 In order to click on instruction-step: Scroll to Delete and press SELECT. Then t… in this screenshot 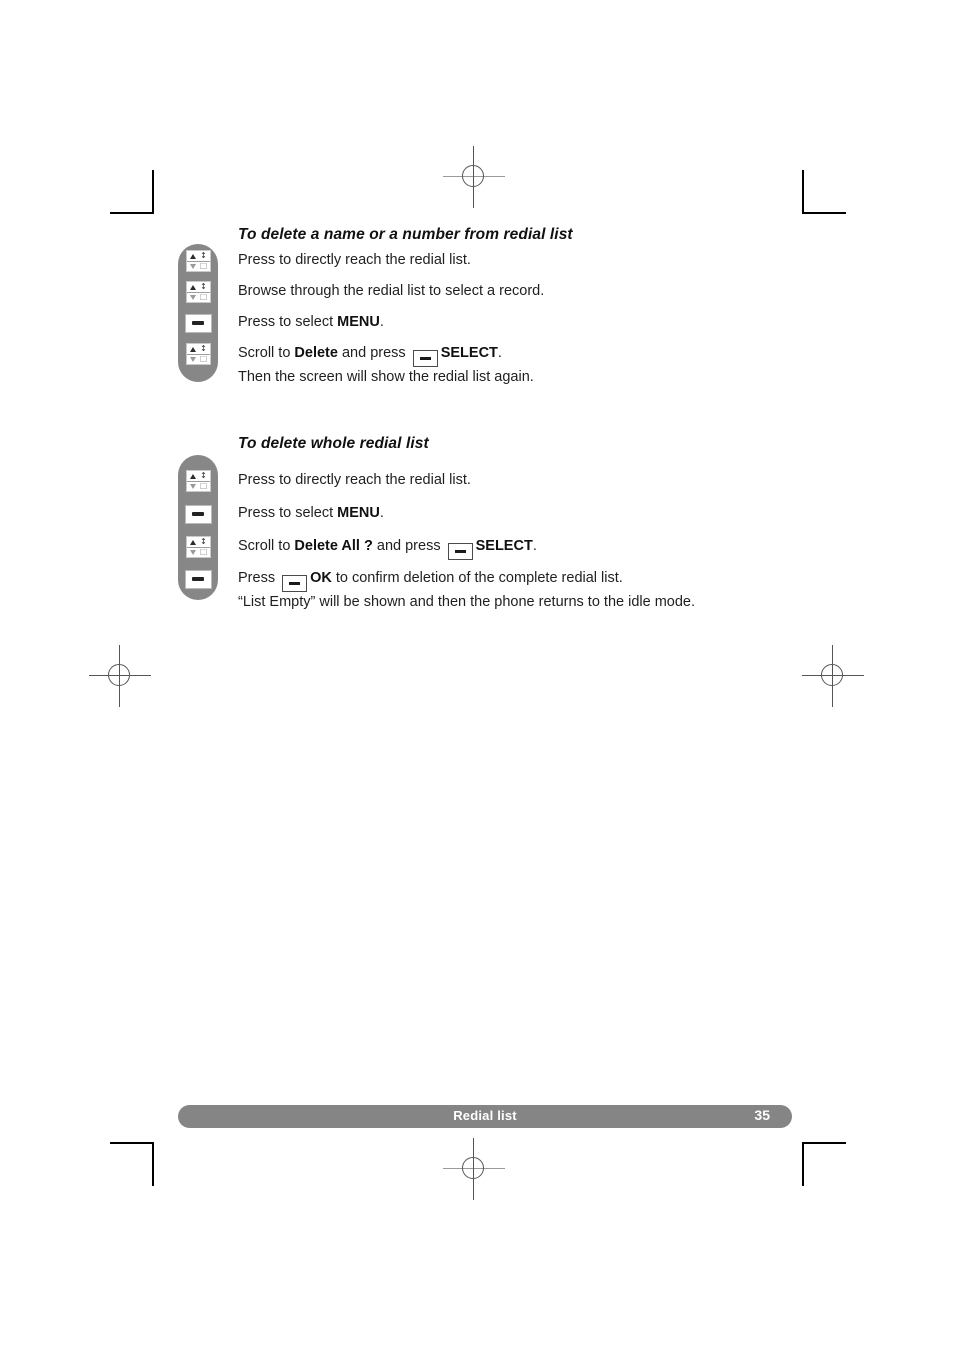, I will do `click(386, 365)`.